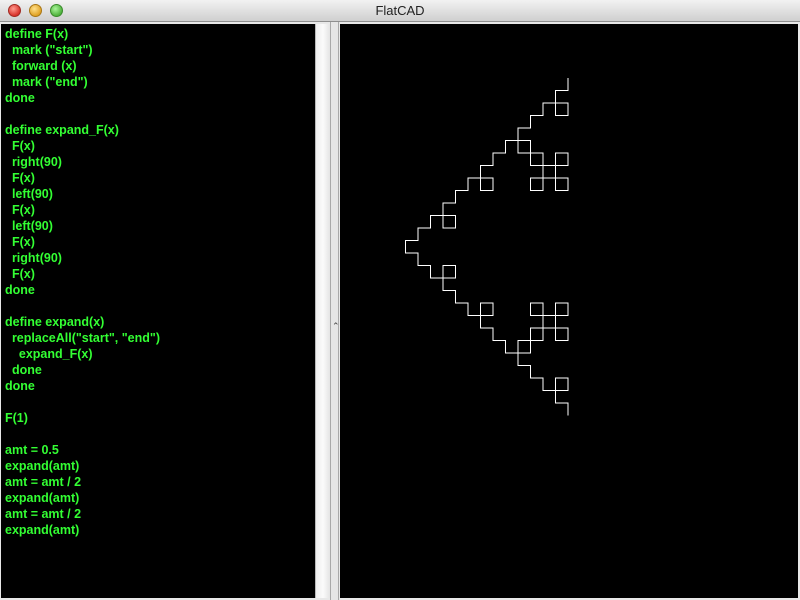 The height and width of the screenshot is (600, 800). I want to click on title-bar: FlatCAD, so click(400, 11).